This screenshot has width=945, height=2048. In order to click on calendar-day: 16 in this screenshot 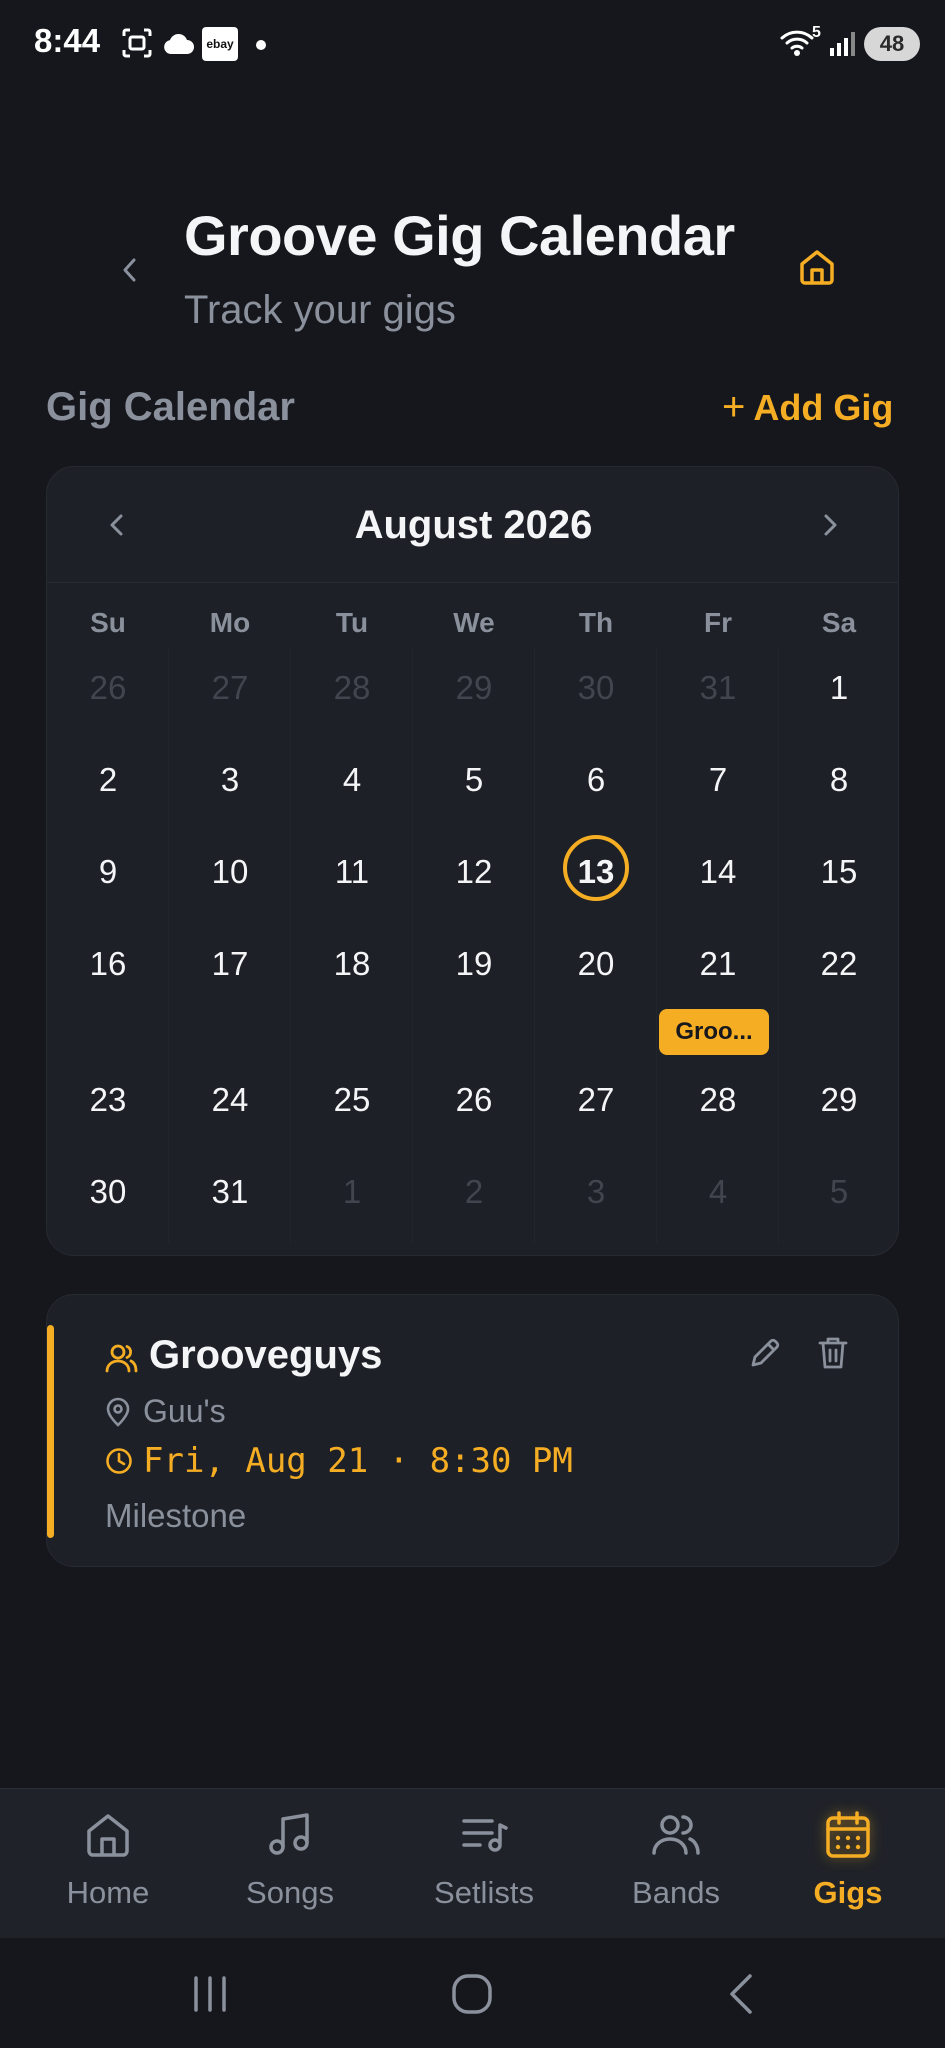, I will do `click(108, 991)`.